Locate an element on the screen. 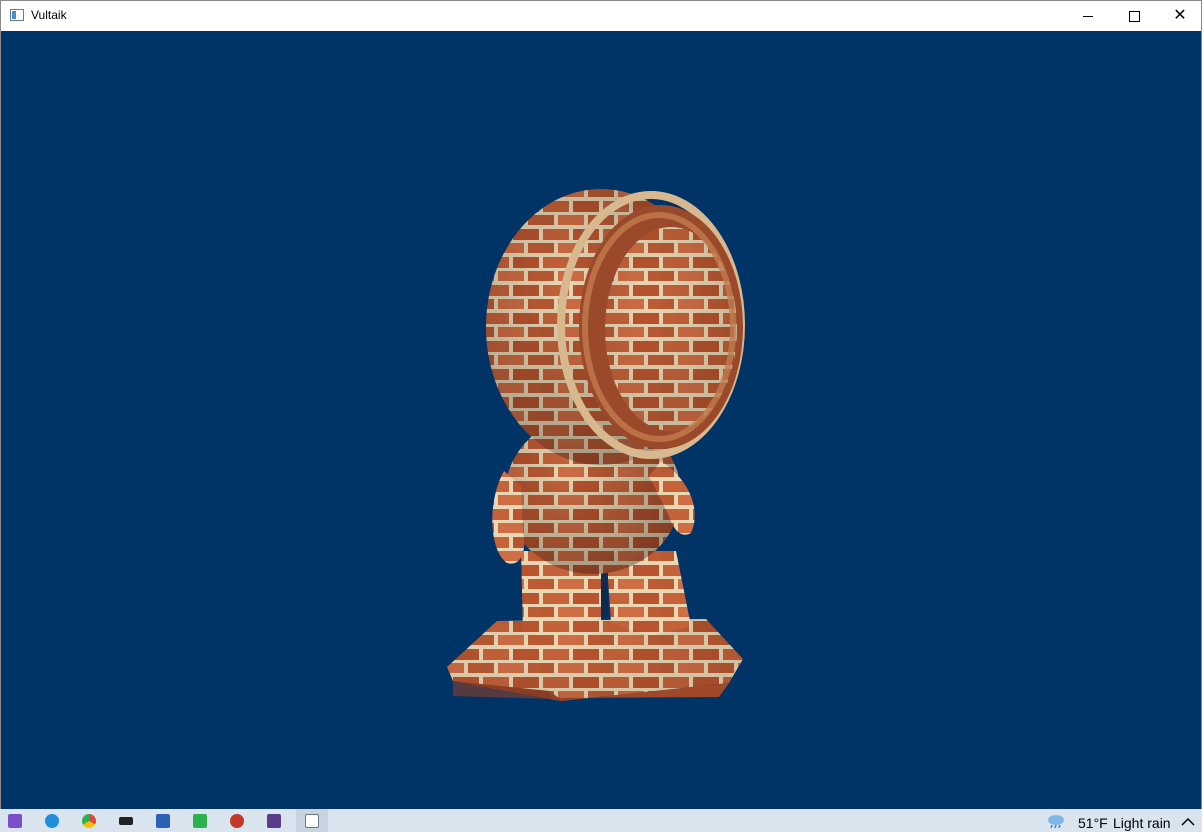 This screenshot has width=1202, height=832. terminal-icon is located at coordinates (126, 821).